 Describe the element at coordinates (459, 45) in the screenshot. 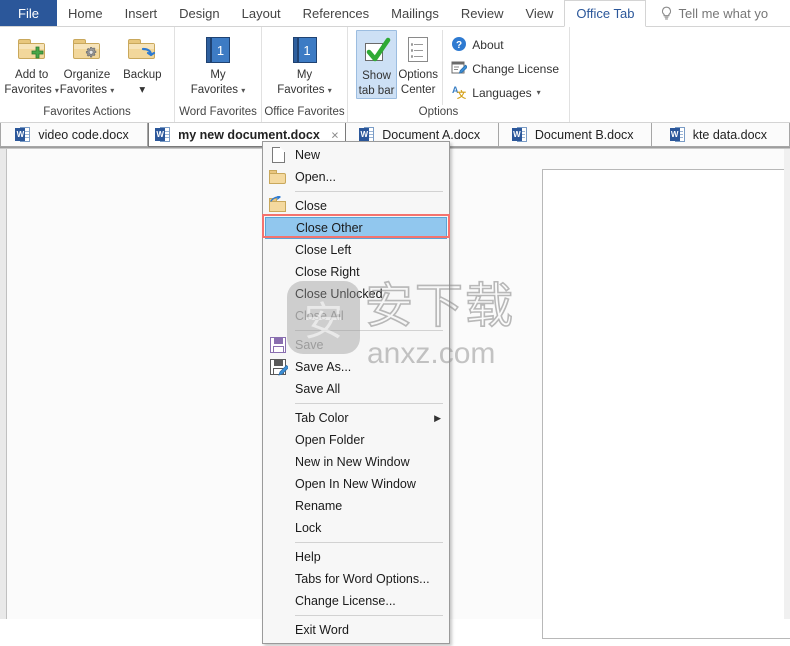

I see `question-circle-icon: ?` at that location.